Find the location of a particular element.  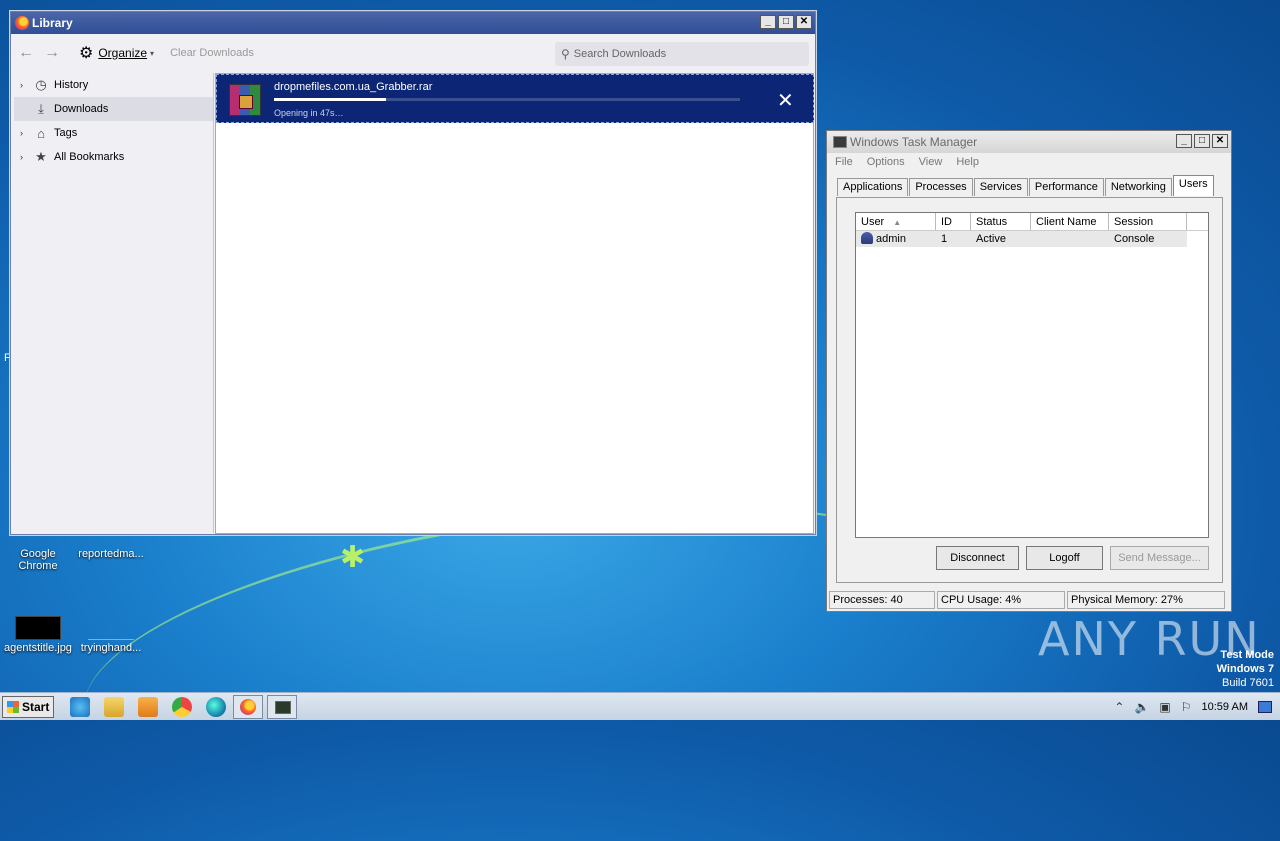

gear-icon: ⚙ is located at coordinates (86, 53).